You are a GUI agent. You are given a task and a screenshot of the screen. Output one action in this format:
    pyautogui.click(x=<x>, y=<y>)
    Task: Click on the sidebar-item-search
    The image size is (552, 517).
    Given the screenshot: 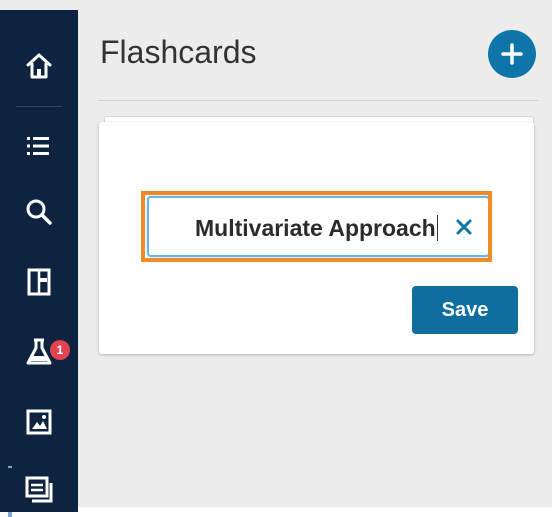 What is the action you would take?
    pyautogui.click(x=39, y=212)
    